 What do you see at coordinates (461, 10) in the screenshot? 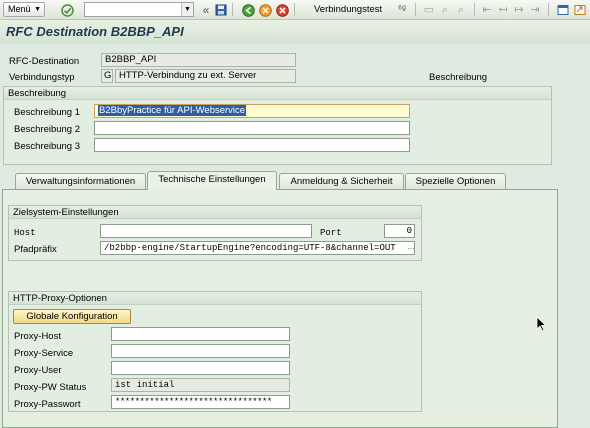
I see `find-next-icon: ⌕` at bounding box center [461, 10].